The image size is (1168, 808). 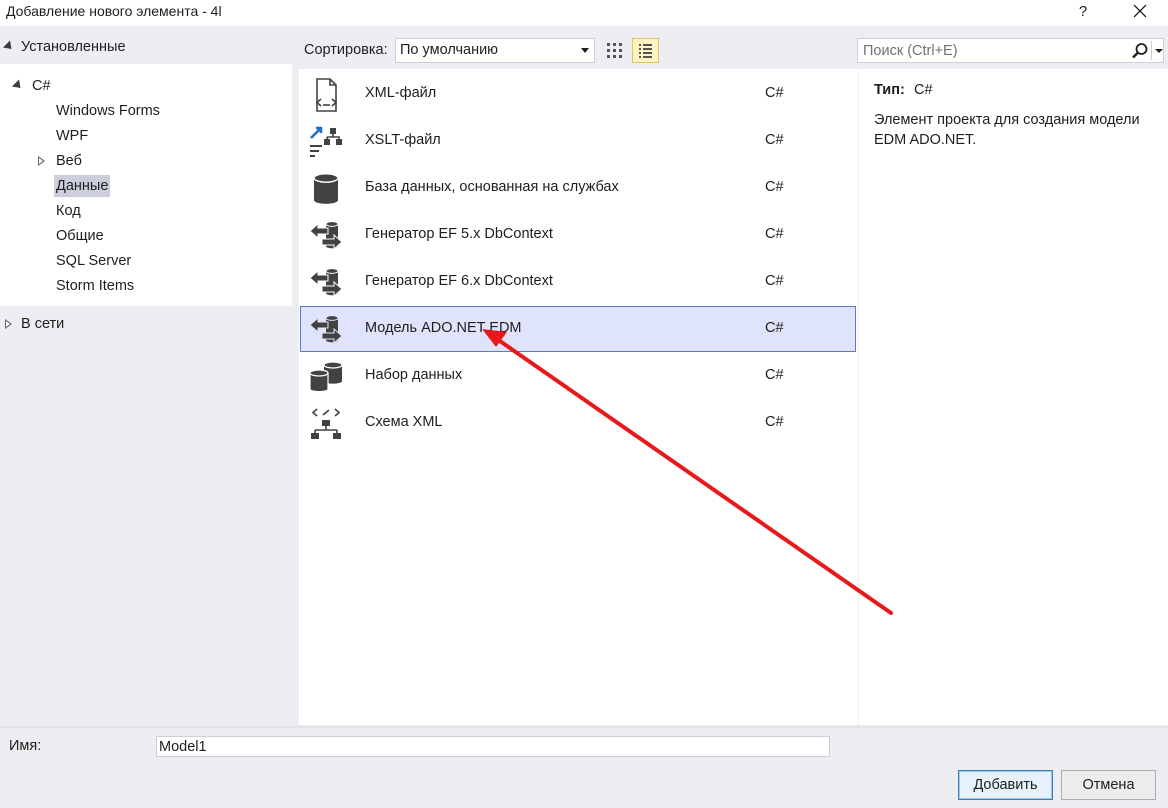 I want to click on list-view-icon, so click(x=645, y=51).